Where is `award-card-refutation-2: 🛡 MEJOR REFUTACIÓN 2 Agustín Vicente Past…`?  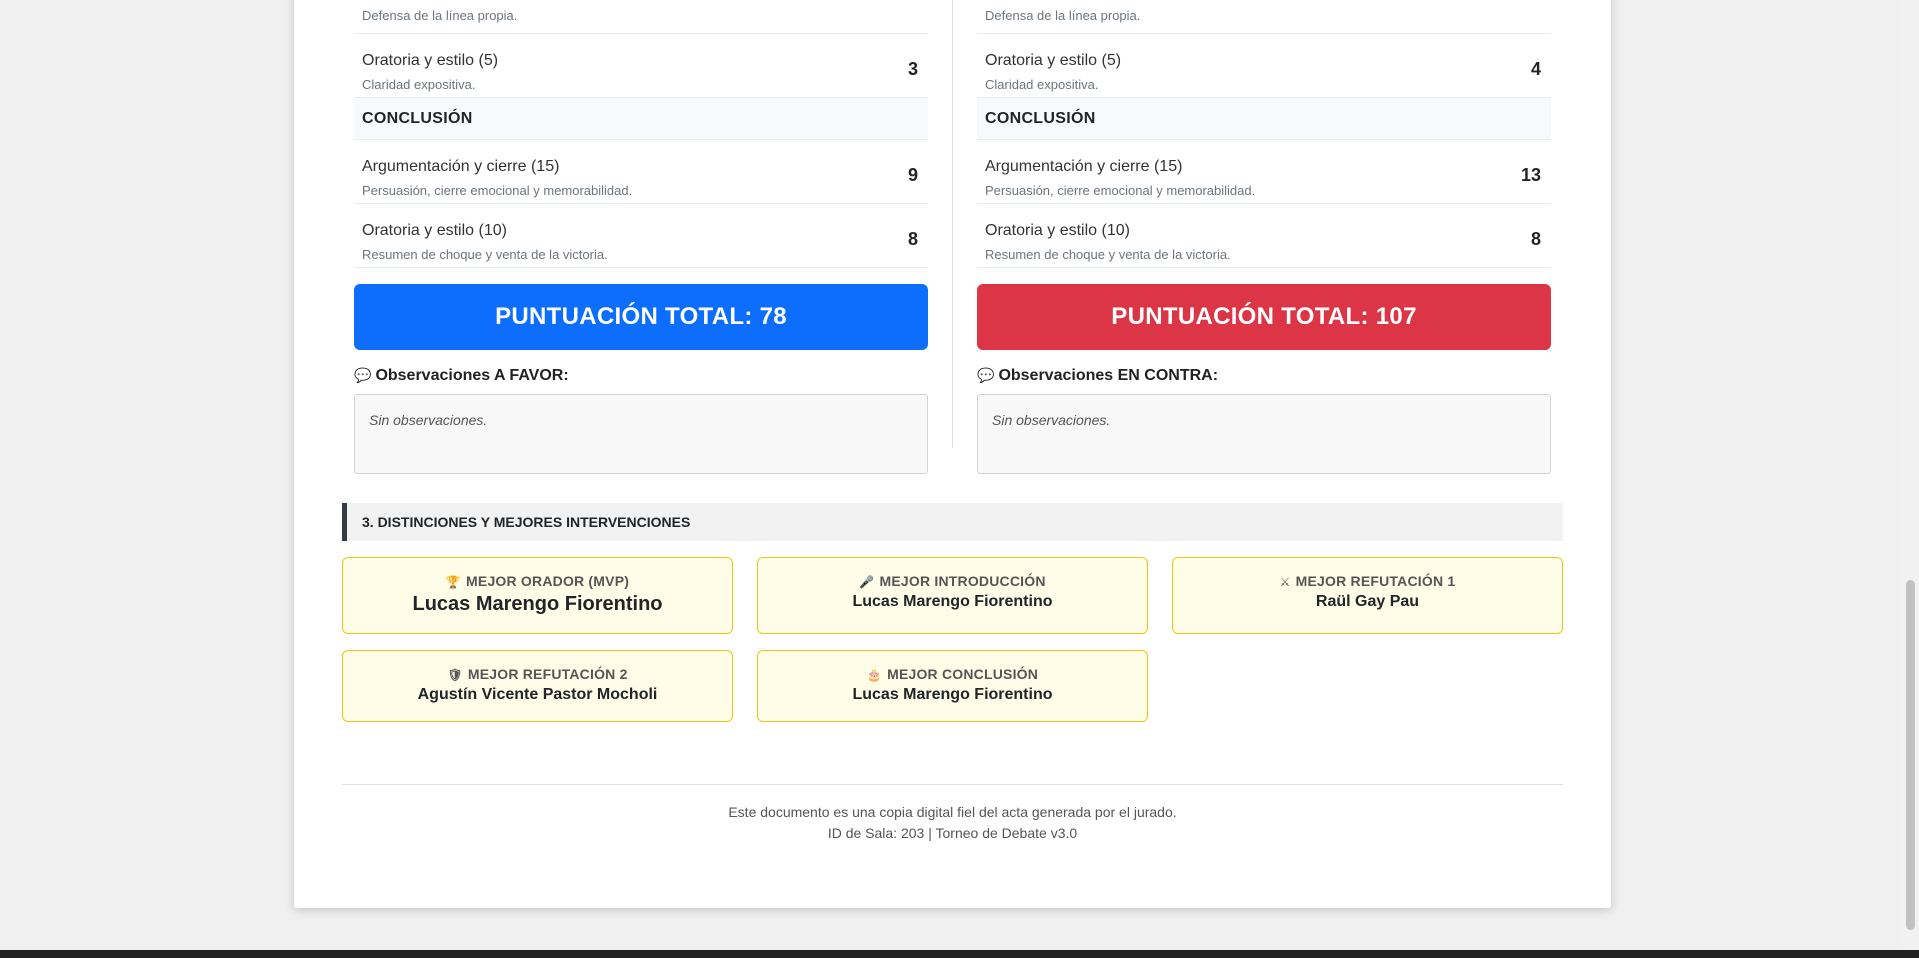 award-card-refutation-2: 🛡 MEJOR REFUTACIÓN 2 Agustín Vicente Past… is located at coordinates (537, 686).